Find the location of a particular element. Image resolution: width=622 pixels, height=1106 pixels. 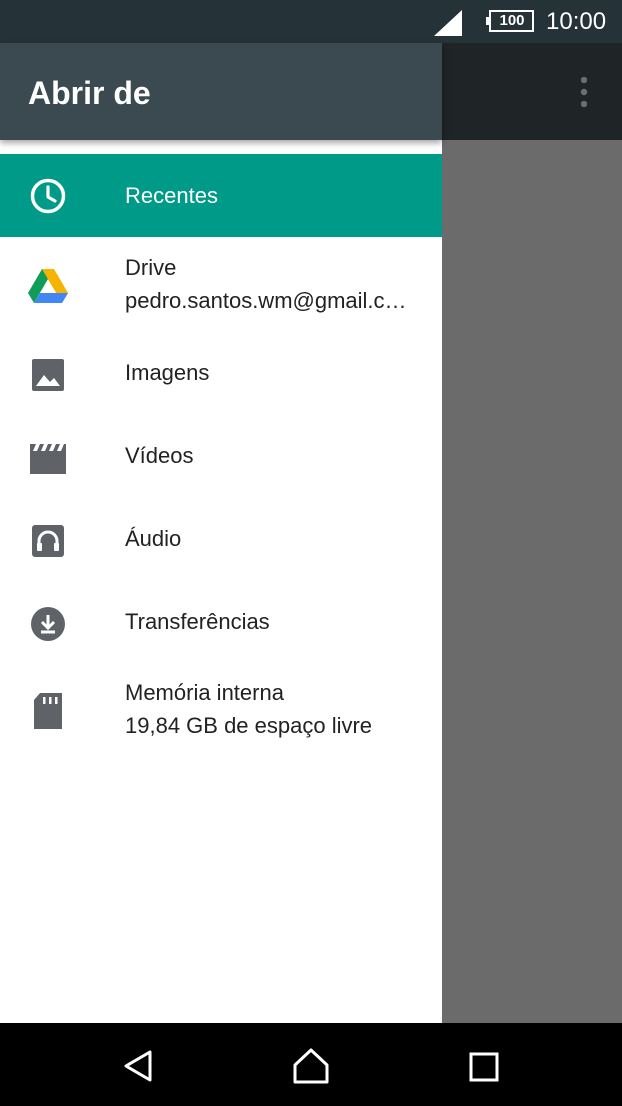

background-toolbar is located at coordinates (532, 91).